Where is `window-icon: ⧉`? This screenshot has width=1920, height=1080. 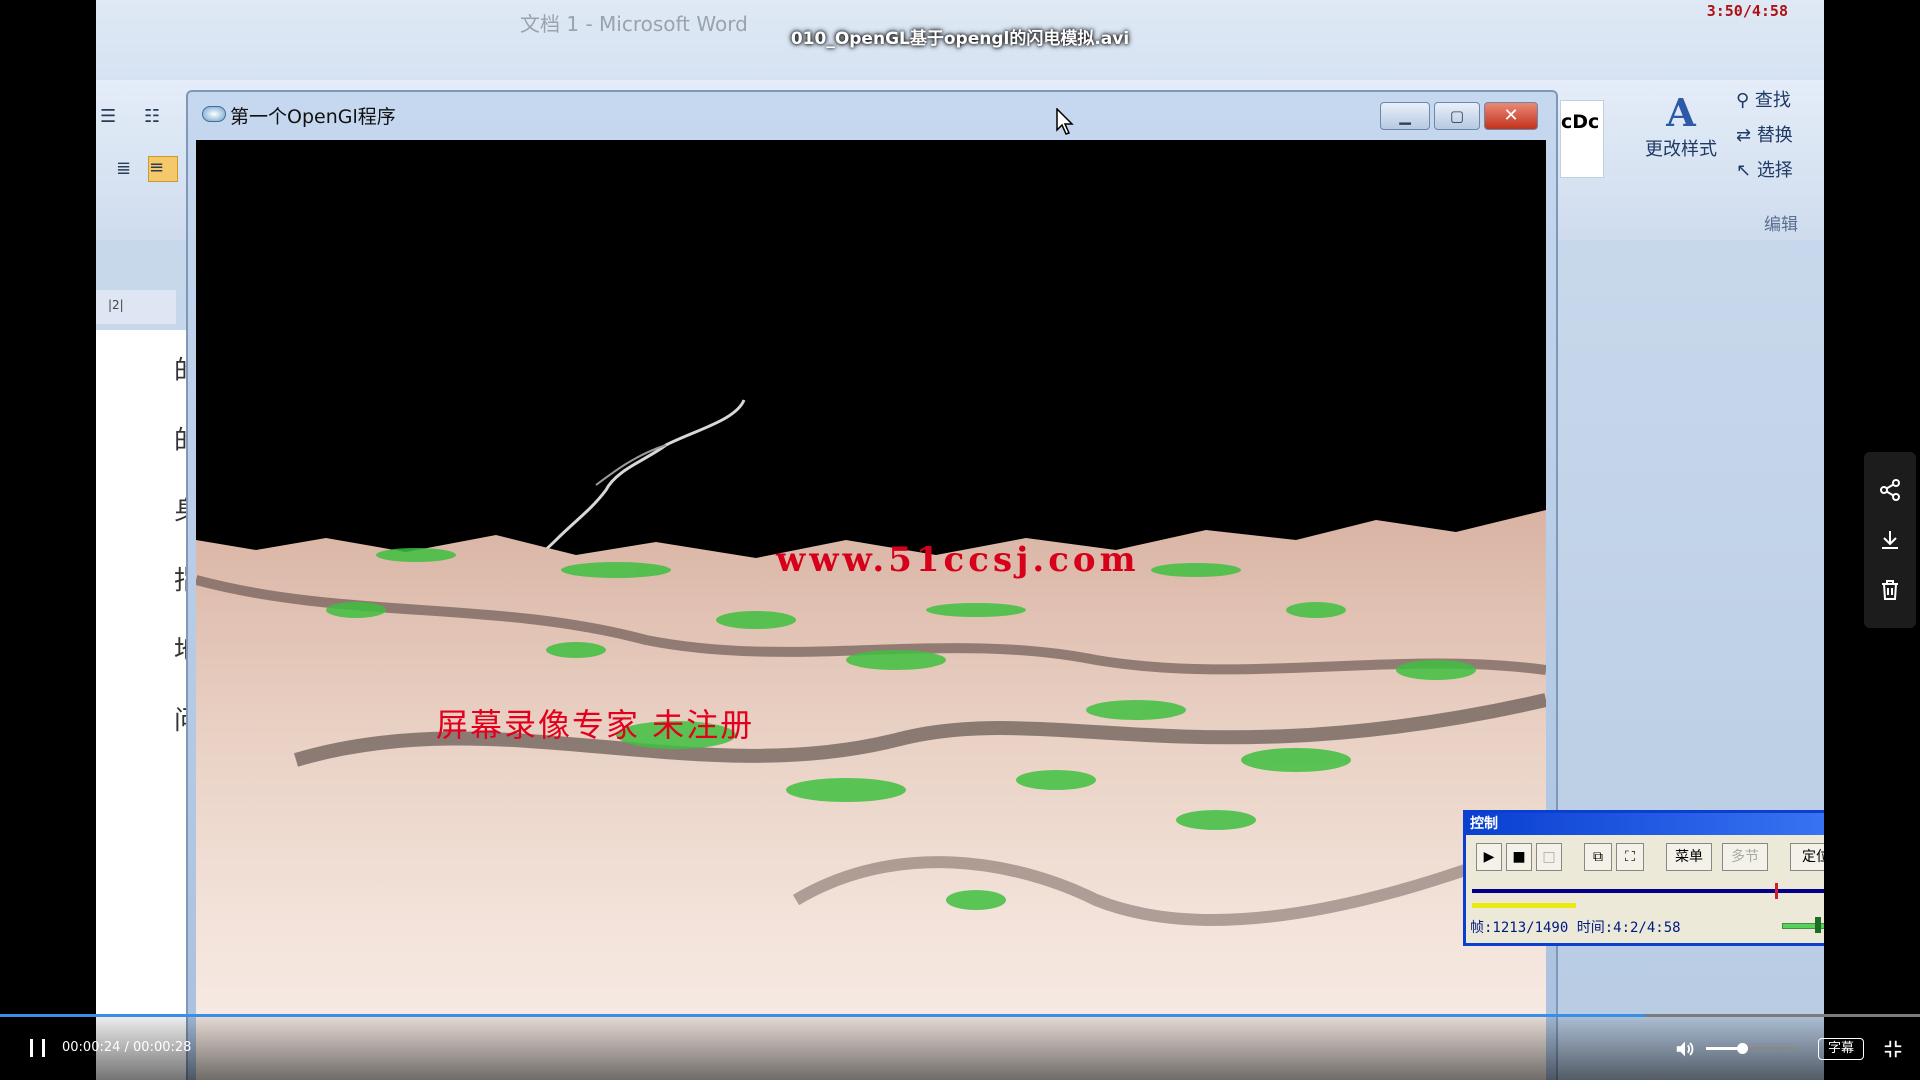
window-icon: ⧉ is located at coordinates (1598, 857).